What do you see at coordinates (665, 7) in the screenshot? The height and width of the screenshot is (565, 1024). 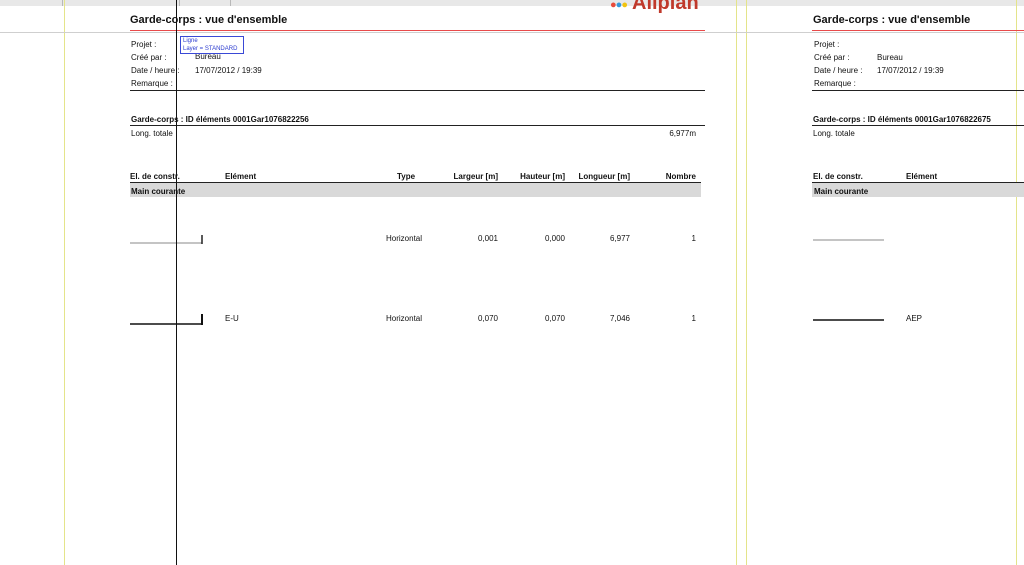 I see `logo-text: Allplan` at bounding box center [665, 7].